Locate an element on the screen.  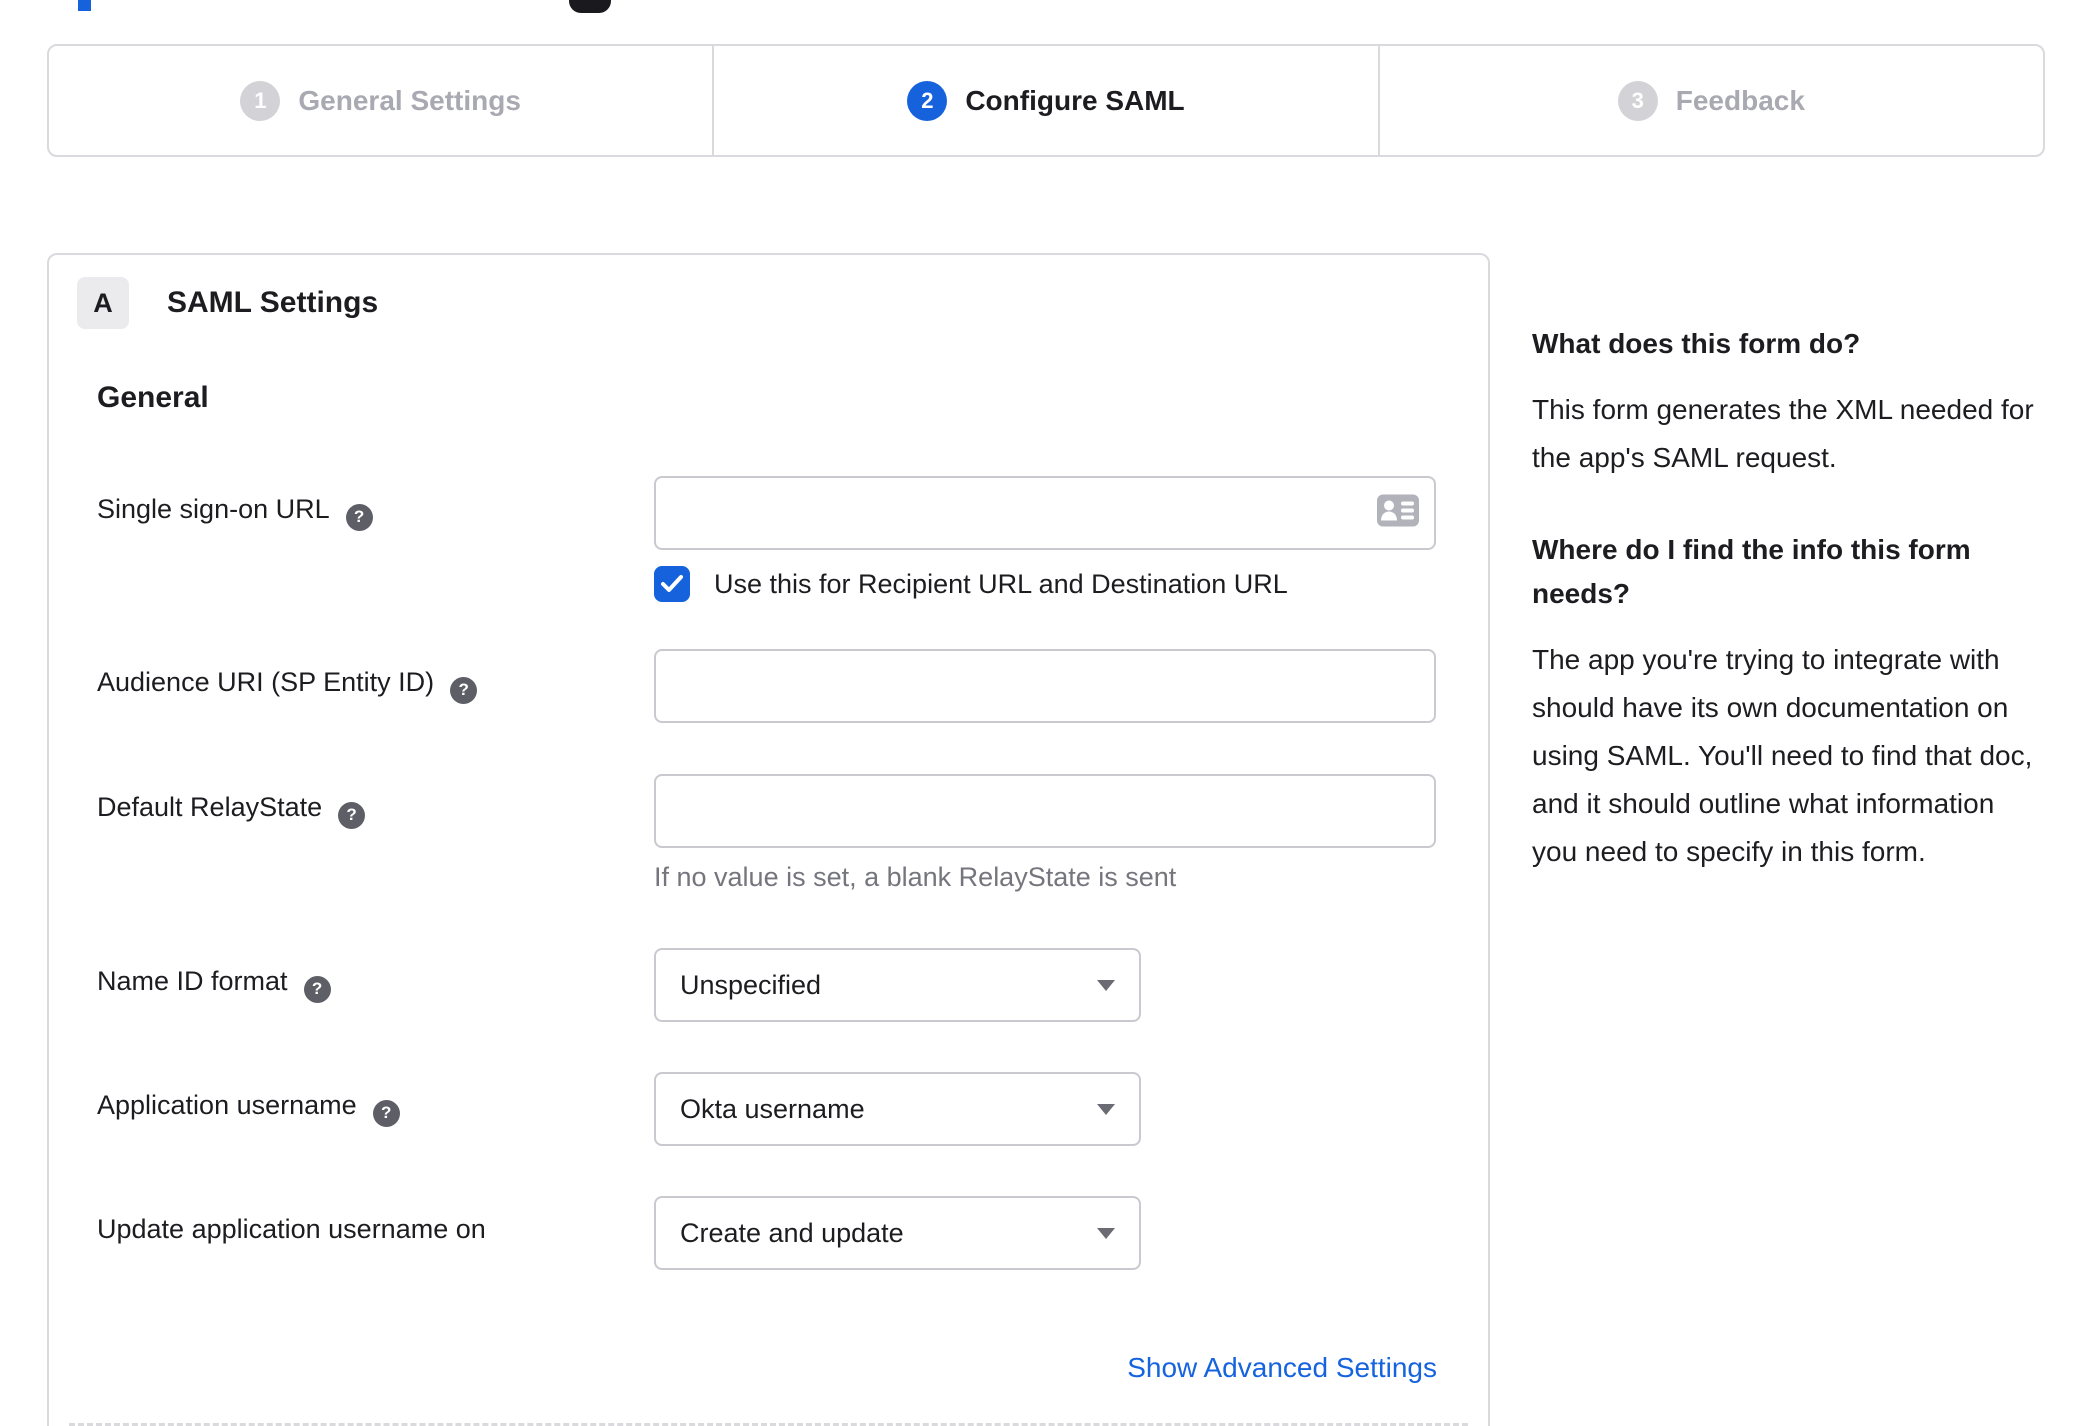
audience-uri-label: Audience URI (SP Entity ID)? is located at coordinates (375, 686).